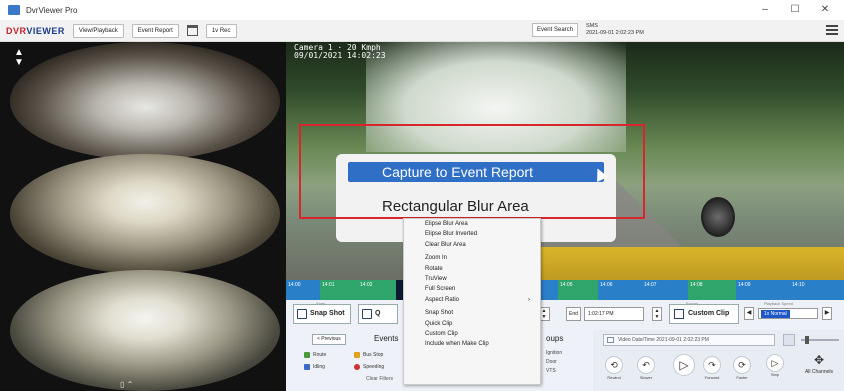  I want to click on context-menu-item: Elipse Blur Inverted, so click(472, 234).